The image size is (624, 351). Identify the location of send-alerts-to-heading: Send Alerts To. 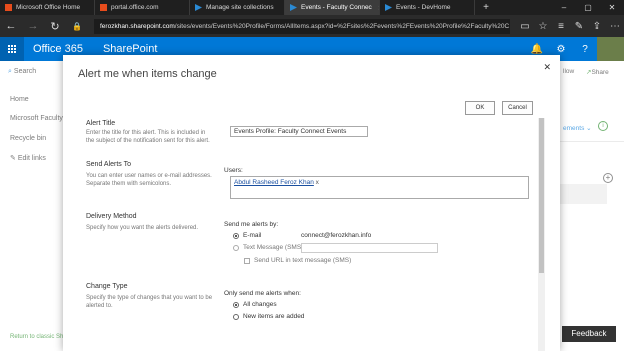
(109, 164).